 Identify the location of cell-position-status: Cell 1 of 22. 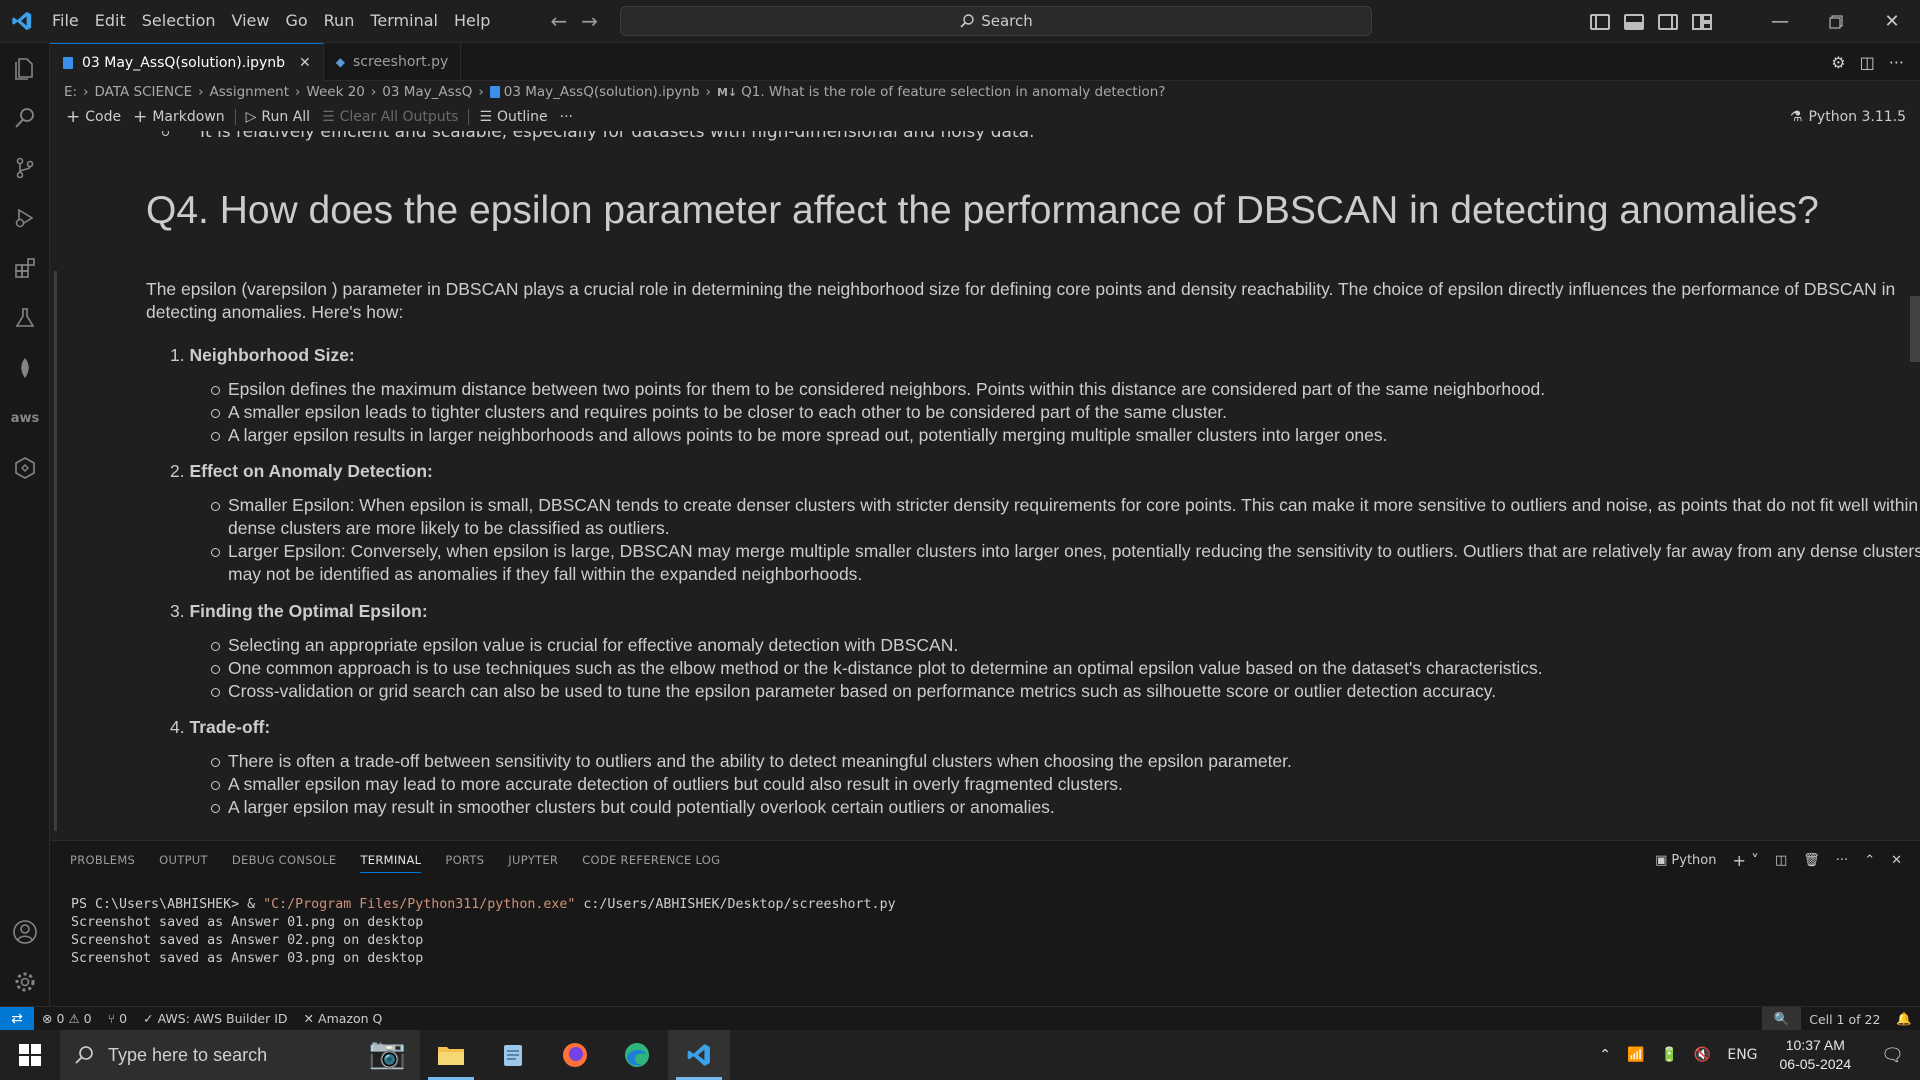
(1844, 1019).